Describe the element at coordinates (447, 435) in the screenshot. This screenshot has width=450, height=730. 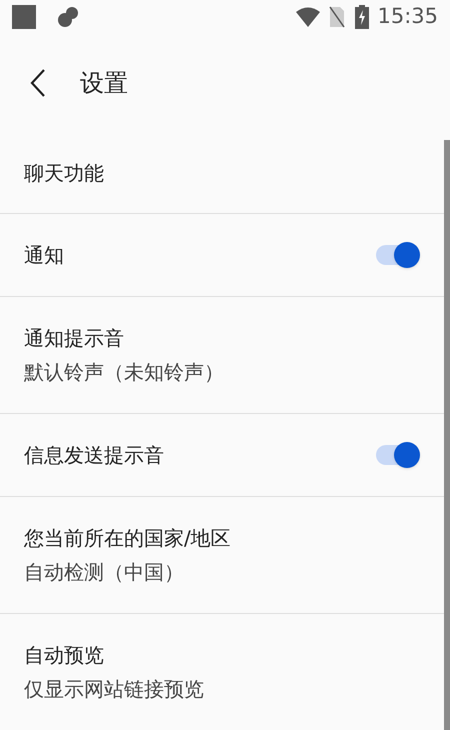
I see `scrollbar` at that location.